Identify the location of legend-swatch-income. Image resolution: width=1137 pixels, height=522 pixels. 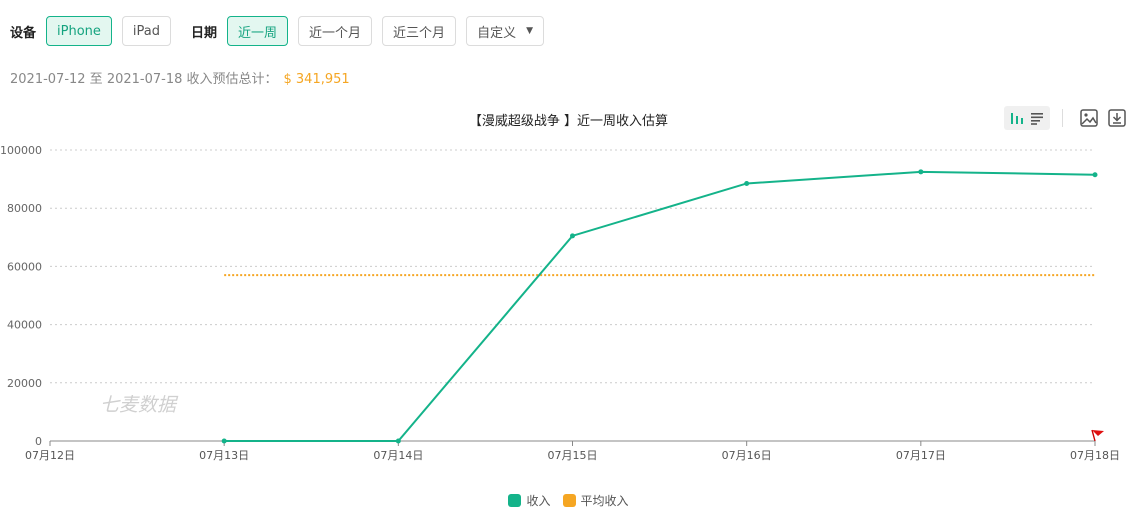
(515, 500).